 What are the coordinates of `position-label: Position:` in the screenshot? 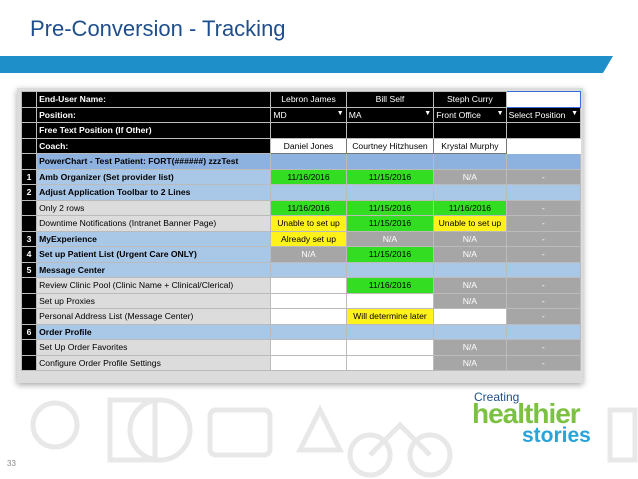 It's located at (154, 114).